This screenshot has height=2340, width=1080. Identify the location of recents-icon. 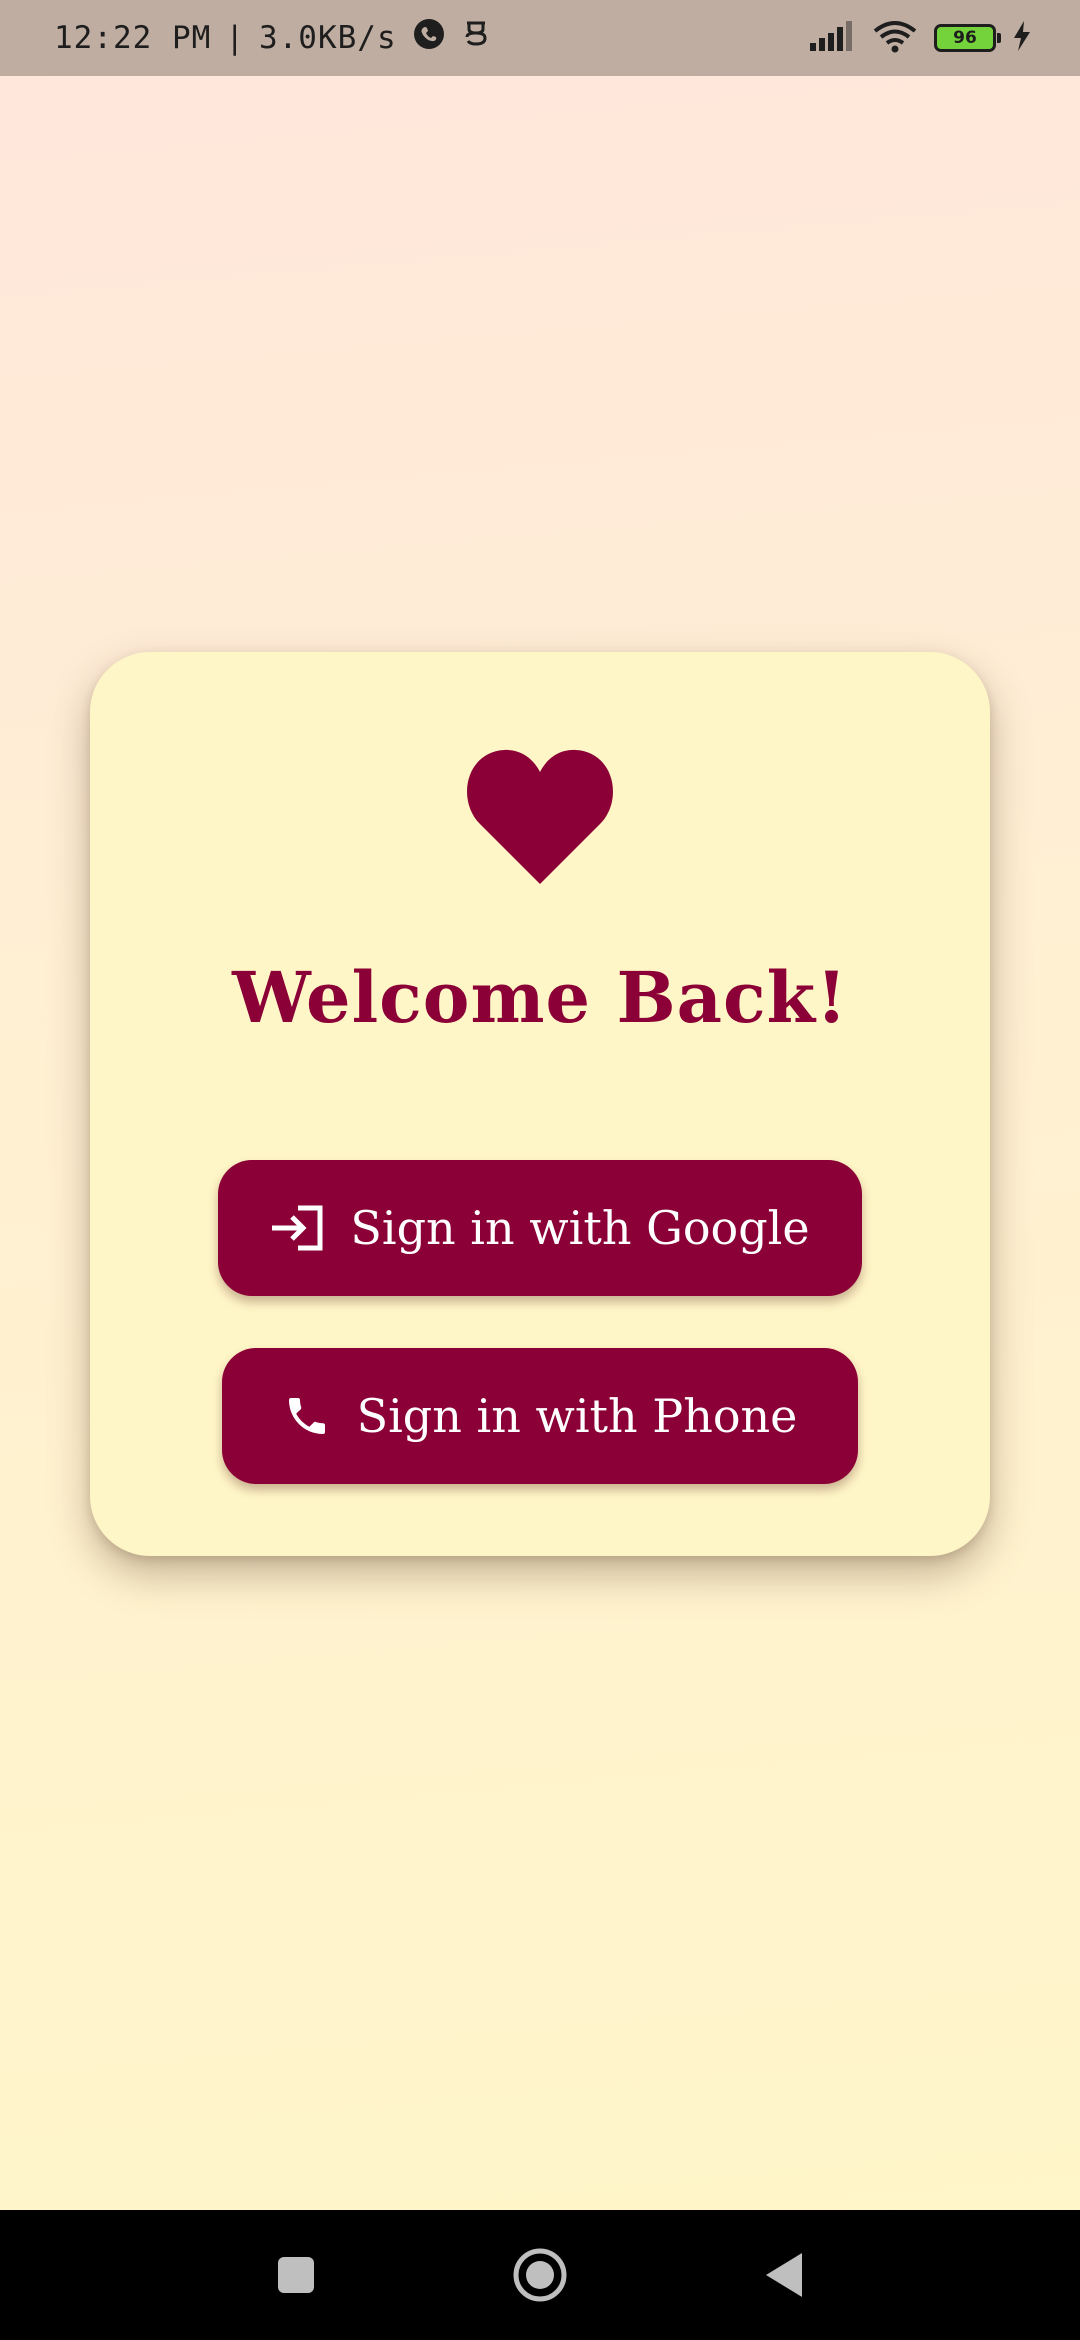
(296, 2275).